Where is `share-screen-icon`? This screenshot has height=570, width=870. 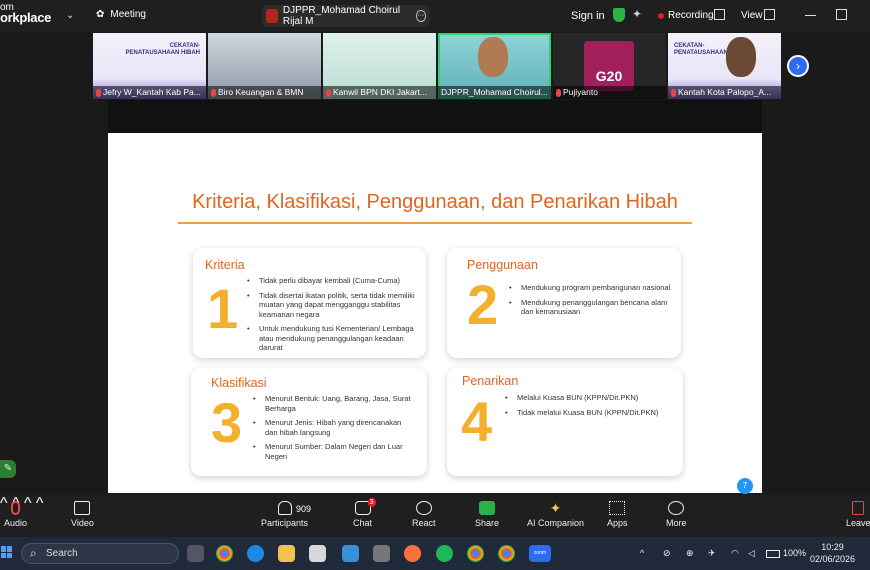 share-screen-icon is located at coordinates (487, 508).